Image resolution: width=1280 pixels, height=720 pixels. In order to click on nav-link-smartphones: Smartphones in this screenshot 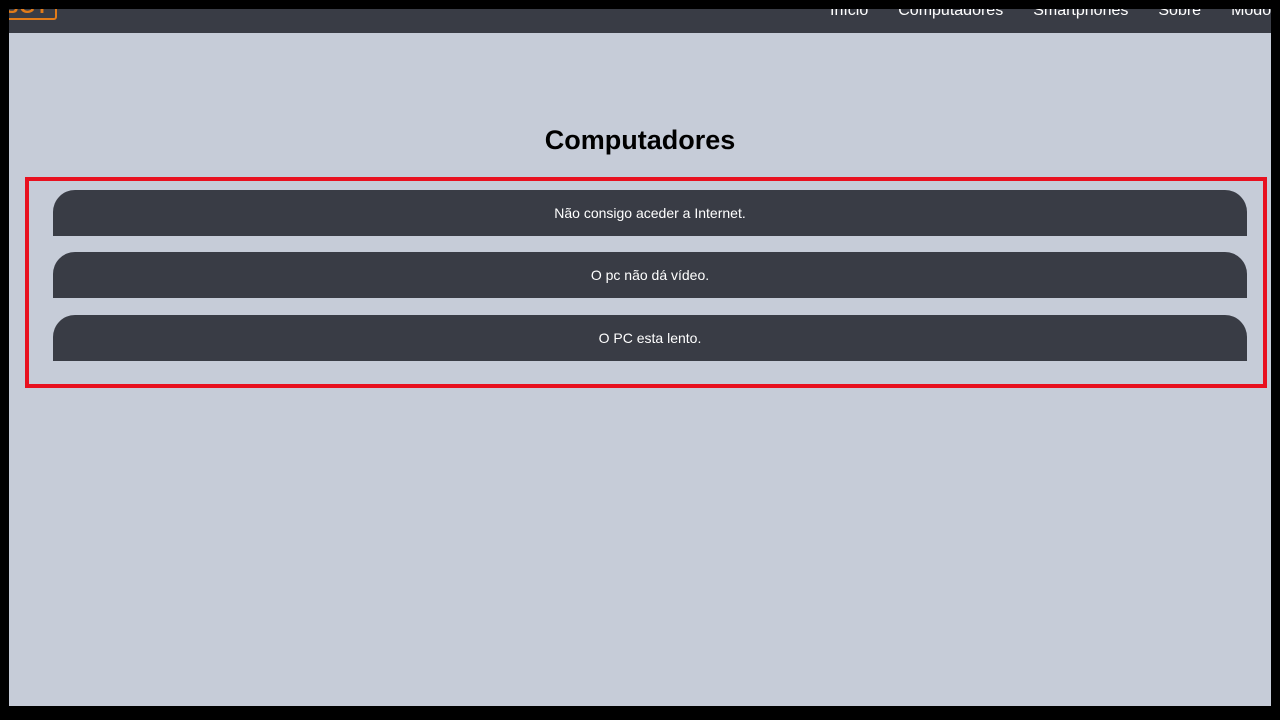, I will do `click(1080, 15)`.